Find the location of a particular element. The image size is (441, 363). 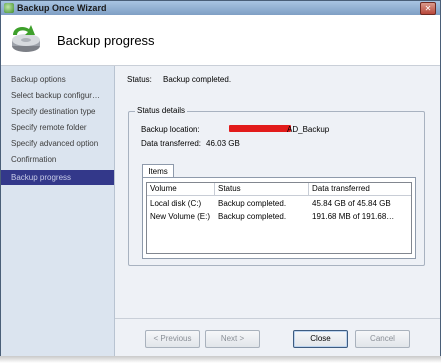

status-details-title: Status details is located at coordinates (161, 110).